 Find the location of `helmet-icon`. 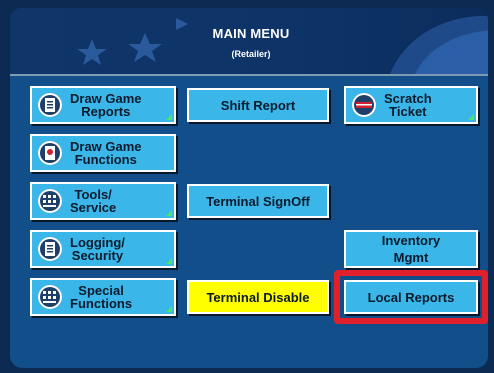

helmet-icon is located at coordinates (439, 45).